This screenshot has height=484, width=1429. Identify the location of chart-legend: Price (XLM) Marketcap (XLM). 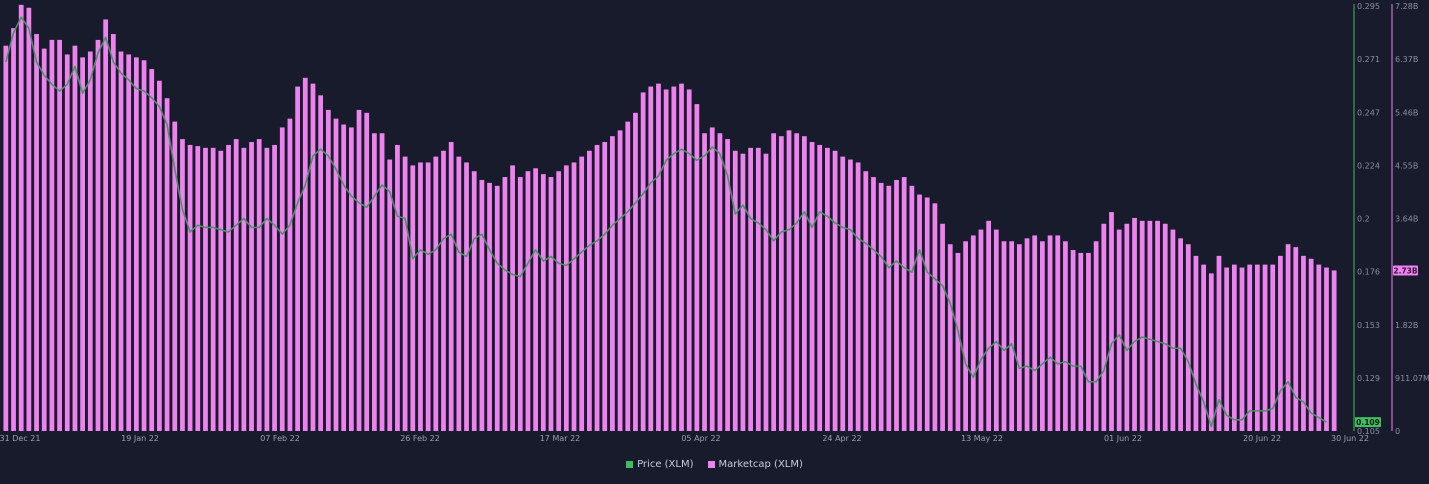
(714, 464).